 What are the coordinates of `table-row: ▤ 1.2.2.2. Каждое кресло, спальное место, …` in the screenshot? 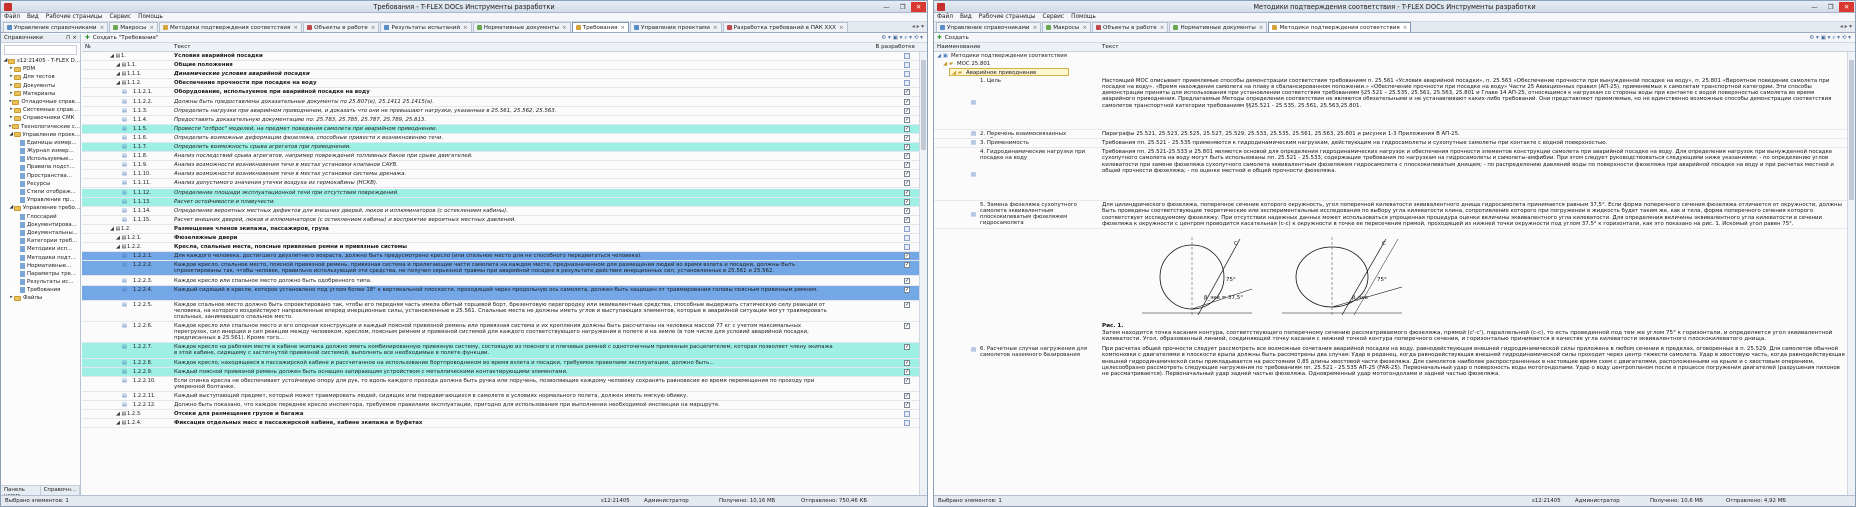 It's located at (504, 269).